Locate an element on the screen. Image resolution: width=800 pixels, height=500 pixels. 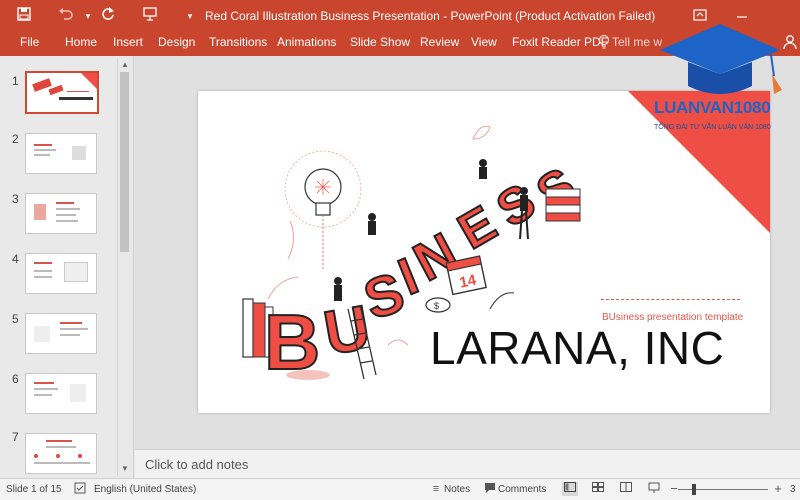
thumbnail-number: 2 is located at coordinates (15, 139).